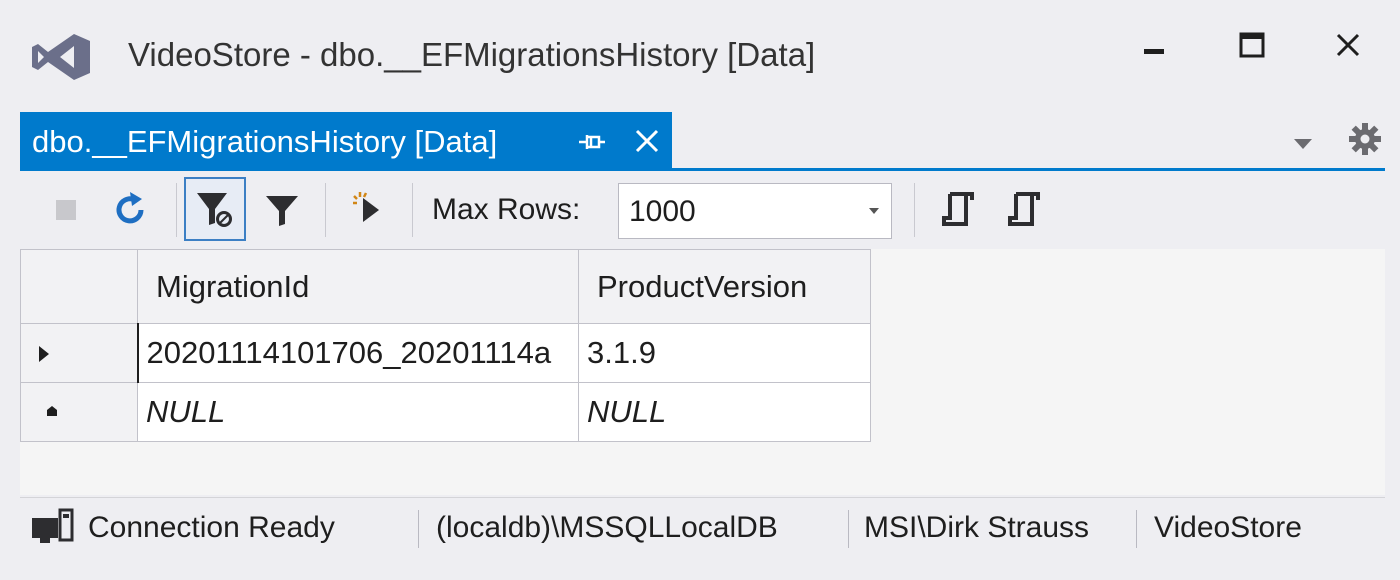  I want to click on stop-button, so click(66, 210).